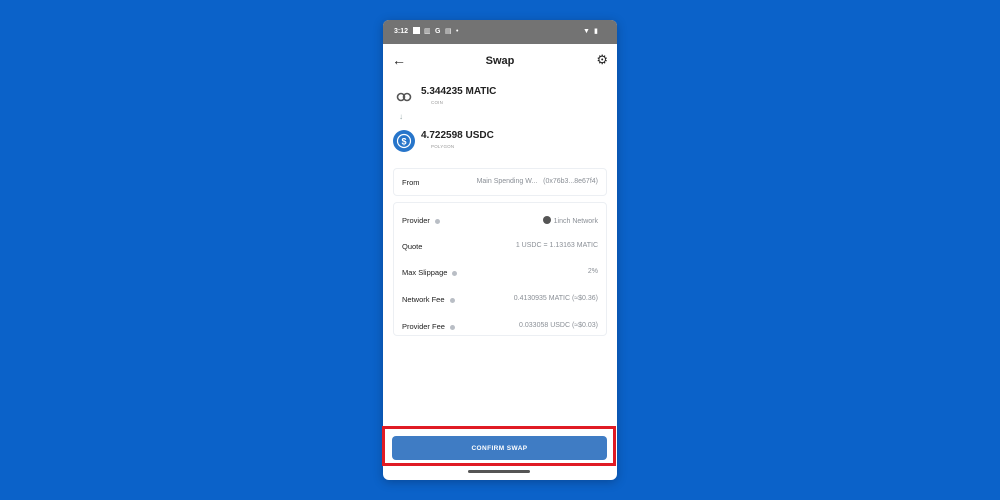 The width and height of the screenshot is (1000, 500). What do you see at coordinates (499, 448) in the screenshot?
I see `confirm-swap-button: CONFIRM SWAP` at bounding box center [499, 448].